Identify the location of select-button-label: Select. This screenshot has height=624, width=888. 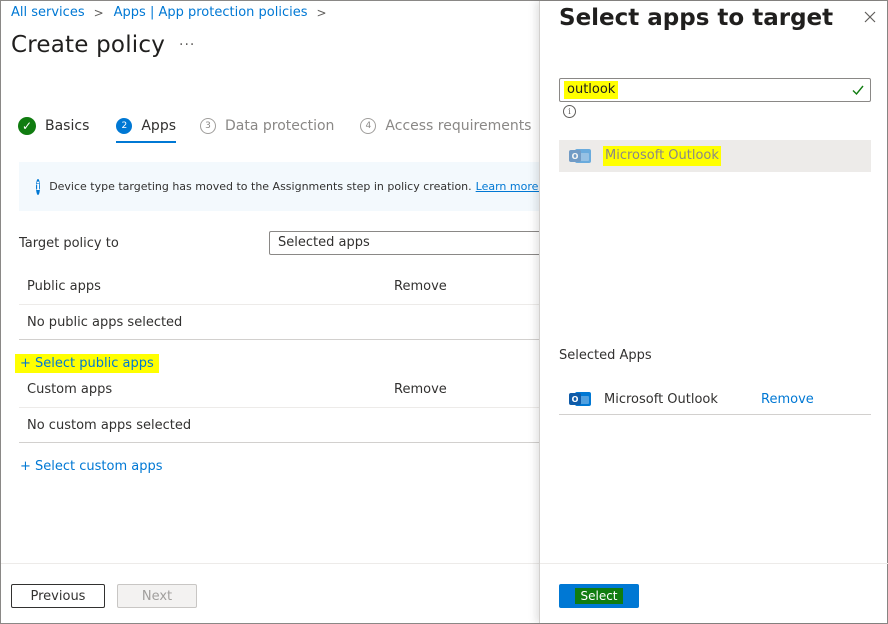
(599, 596).